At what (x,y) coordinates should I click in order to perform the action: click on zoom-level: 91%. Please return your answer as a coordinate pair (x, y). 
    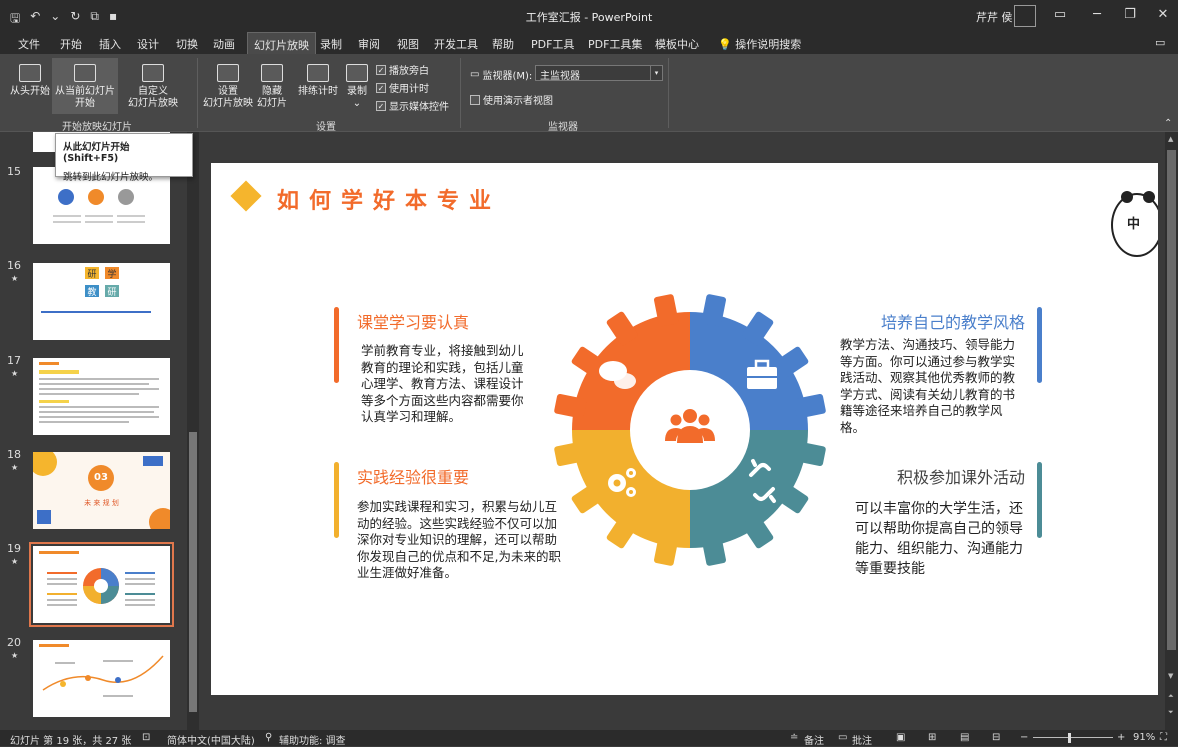
    Looking at the image, I should click on (1144, 737).